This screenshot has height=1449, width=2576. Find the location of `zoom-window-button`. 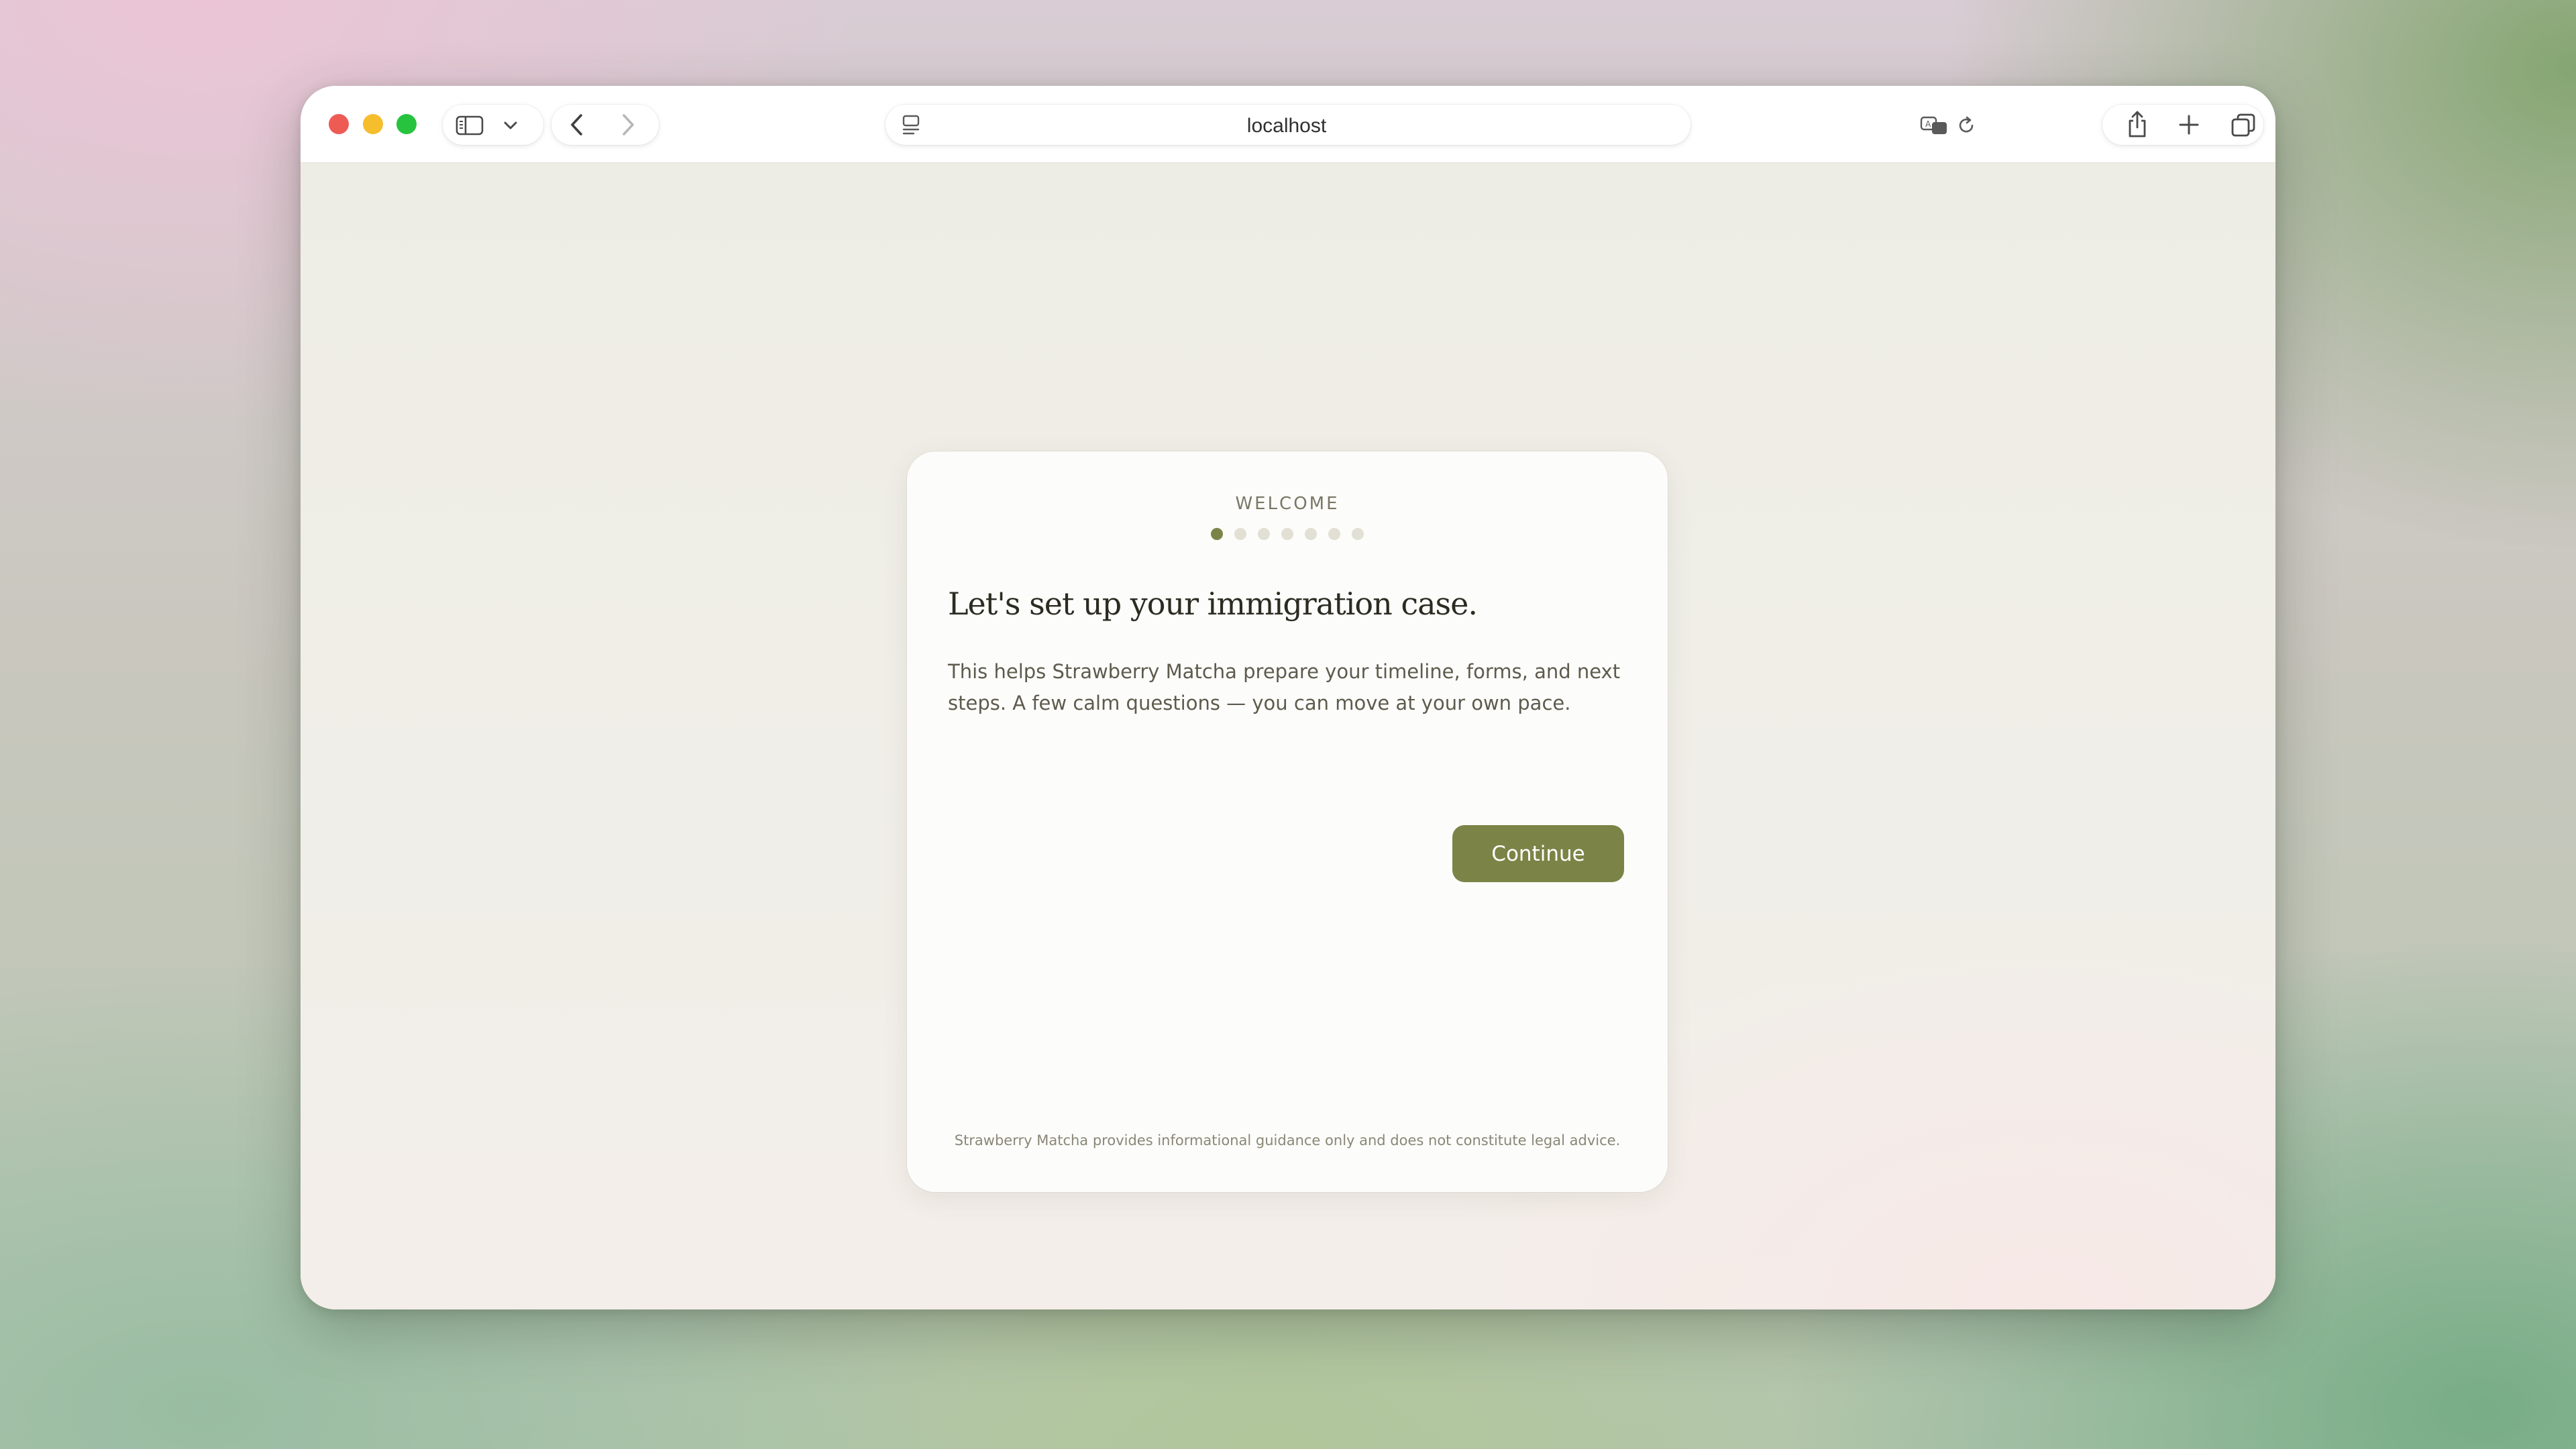

zoom-window-button is located at coordinates (406, 124).